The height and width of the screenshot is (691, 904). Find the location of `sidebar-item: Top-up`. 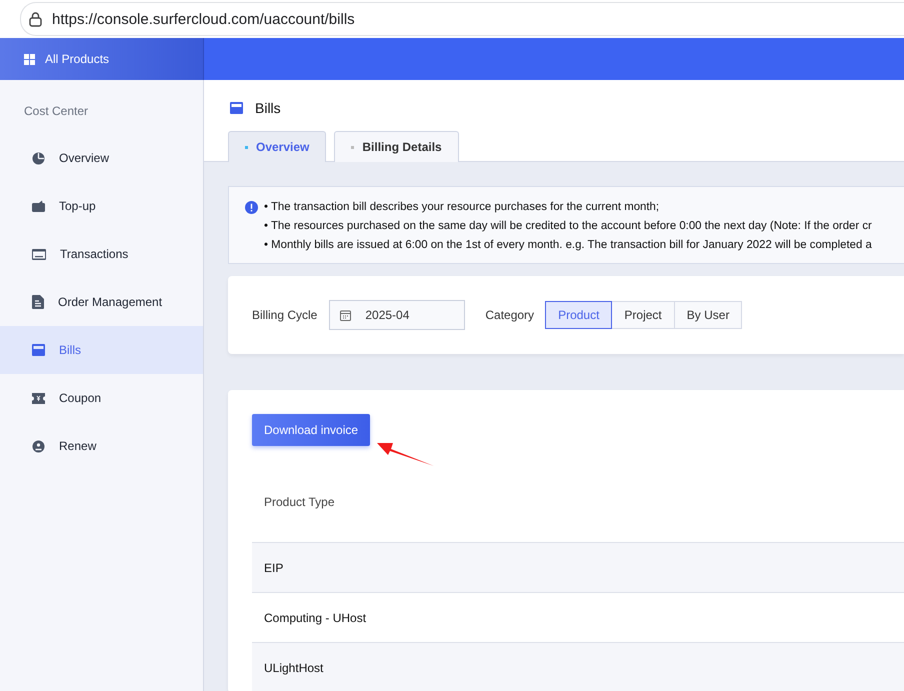

sidebar-item: Top-up is located at coordinates (101, 206).